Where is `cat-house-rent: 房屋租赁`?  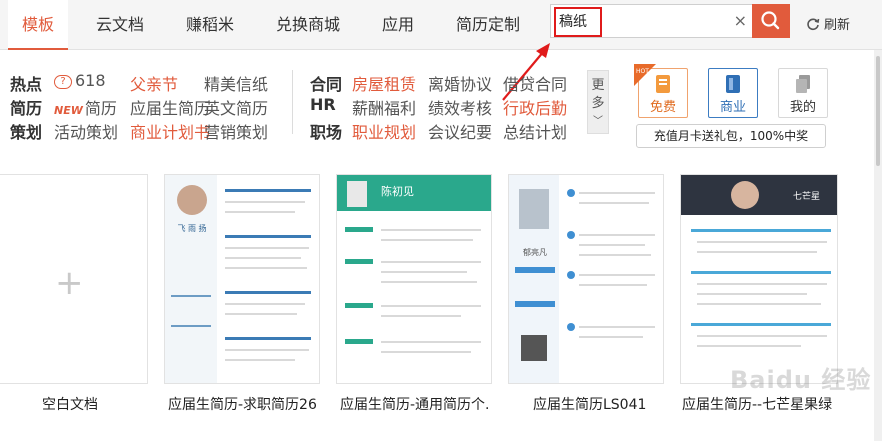 cat-house-rent: 房屋租赁 is located at coordinates (384, 83).